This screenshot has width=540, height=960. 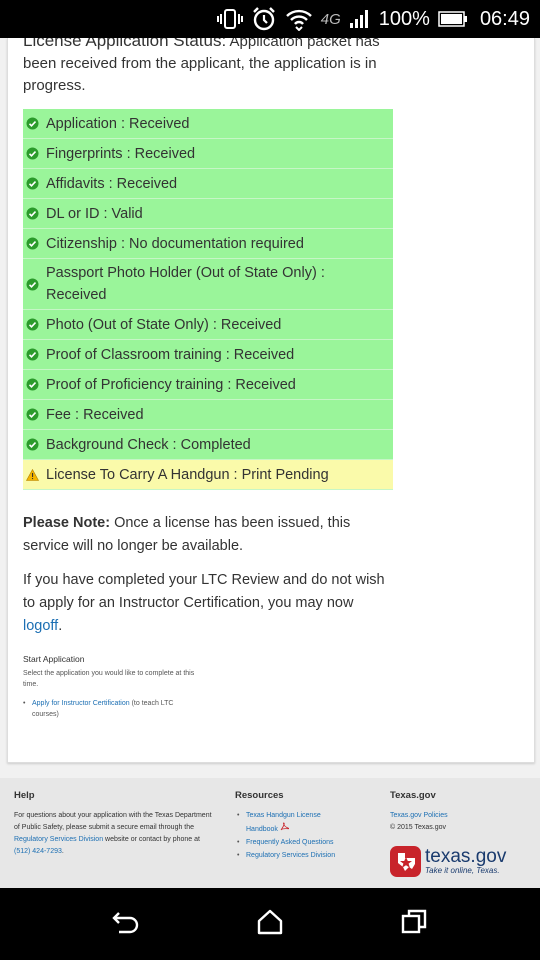 What do you see at coordinates (259, 795) in the screenshot?
I see `resources-title: Resources` at bounding box center [259, 795].